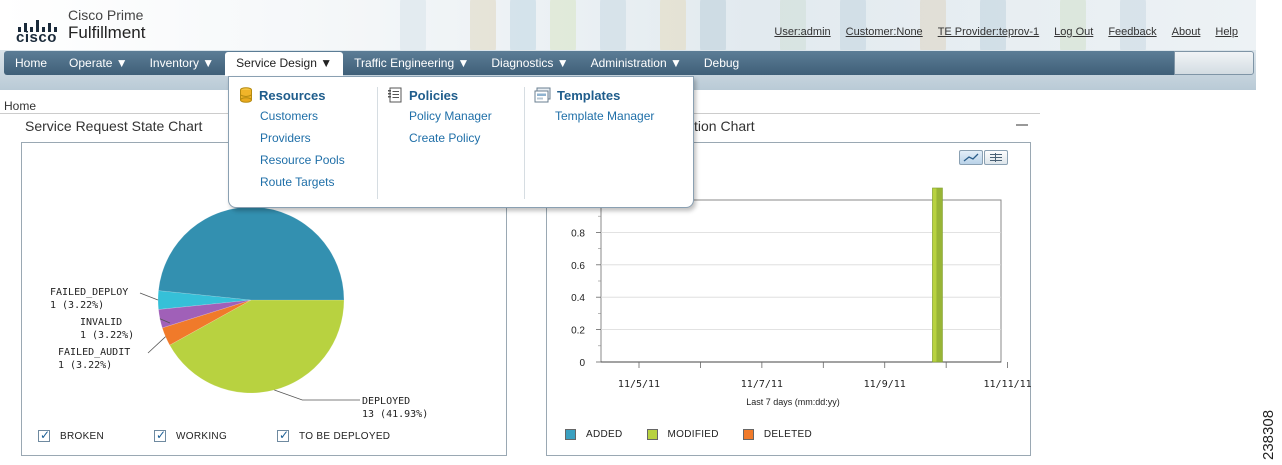 This screenshot has width=1282, height=465. What do you see at coordinates (884, 32) in the screenshot?
I see `customer-link: Customer:None` at bounding box center [884, 32].